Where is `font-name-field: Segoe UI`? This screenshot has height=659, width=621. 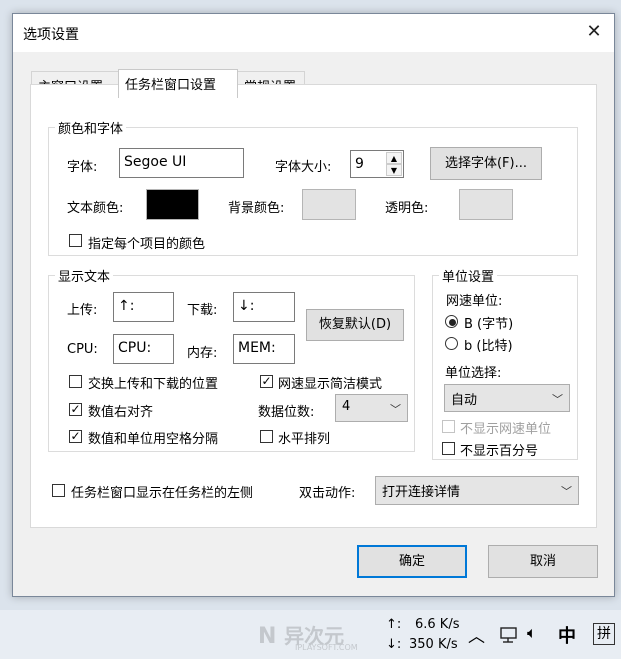
font-name-field: Segoe UI is located at coordinates (181, 163).